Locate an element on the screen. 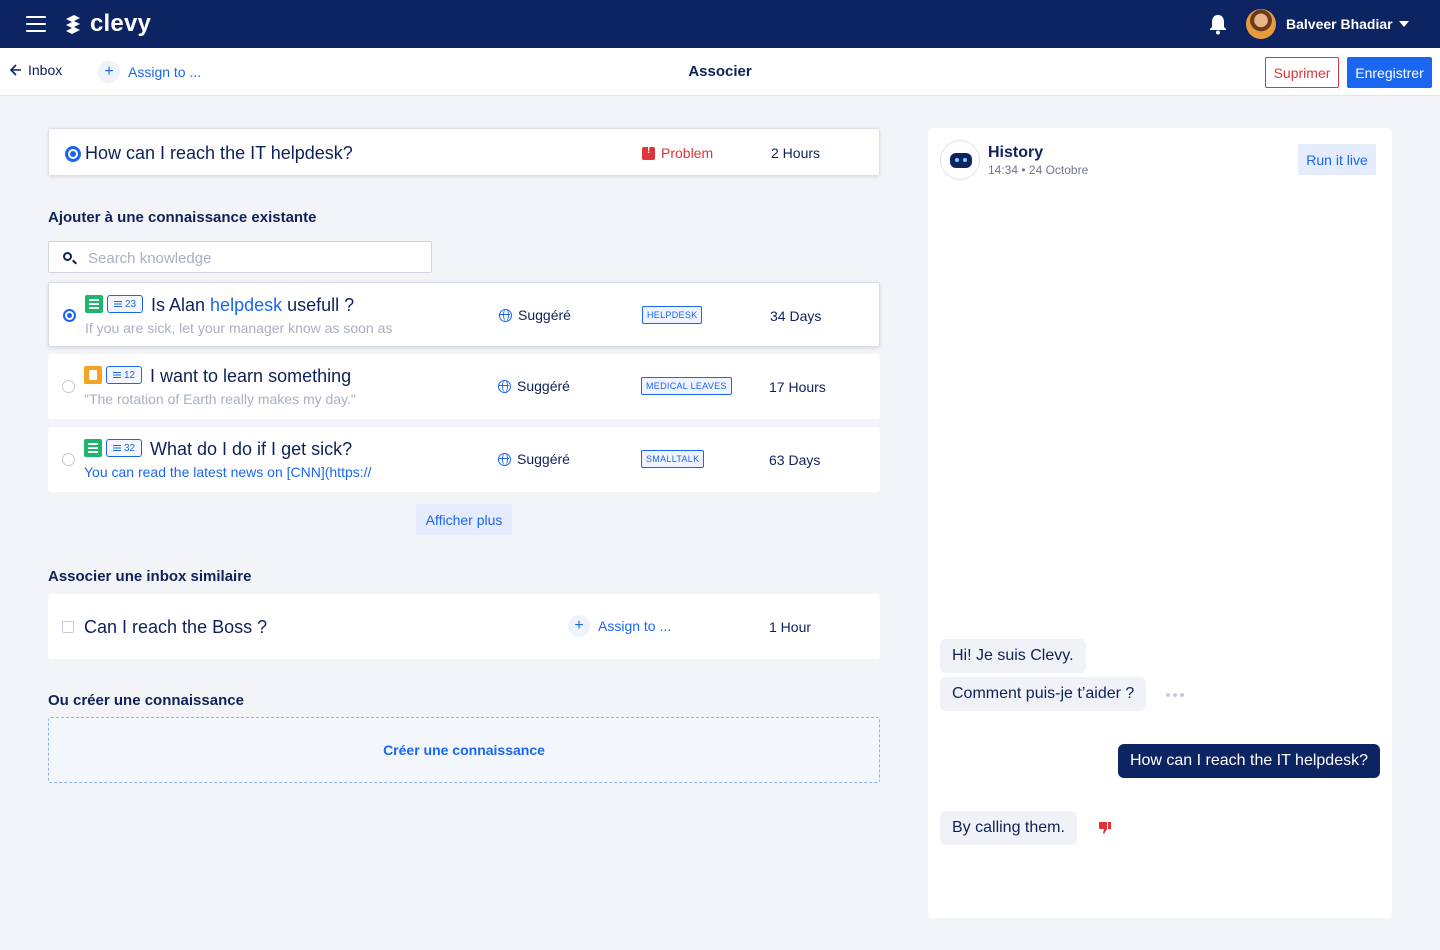 The height and width of the screenshot is (950, 1440). section-title-existing: Ajouter à une connaissance existante is located at coordinates (182, 217).